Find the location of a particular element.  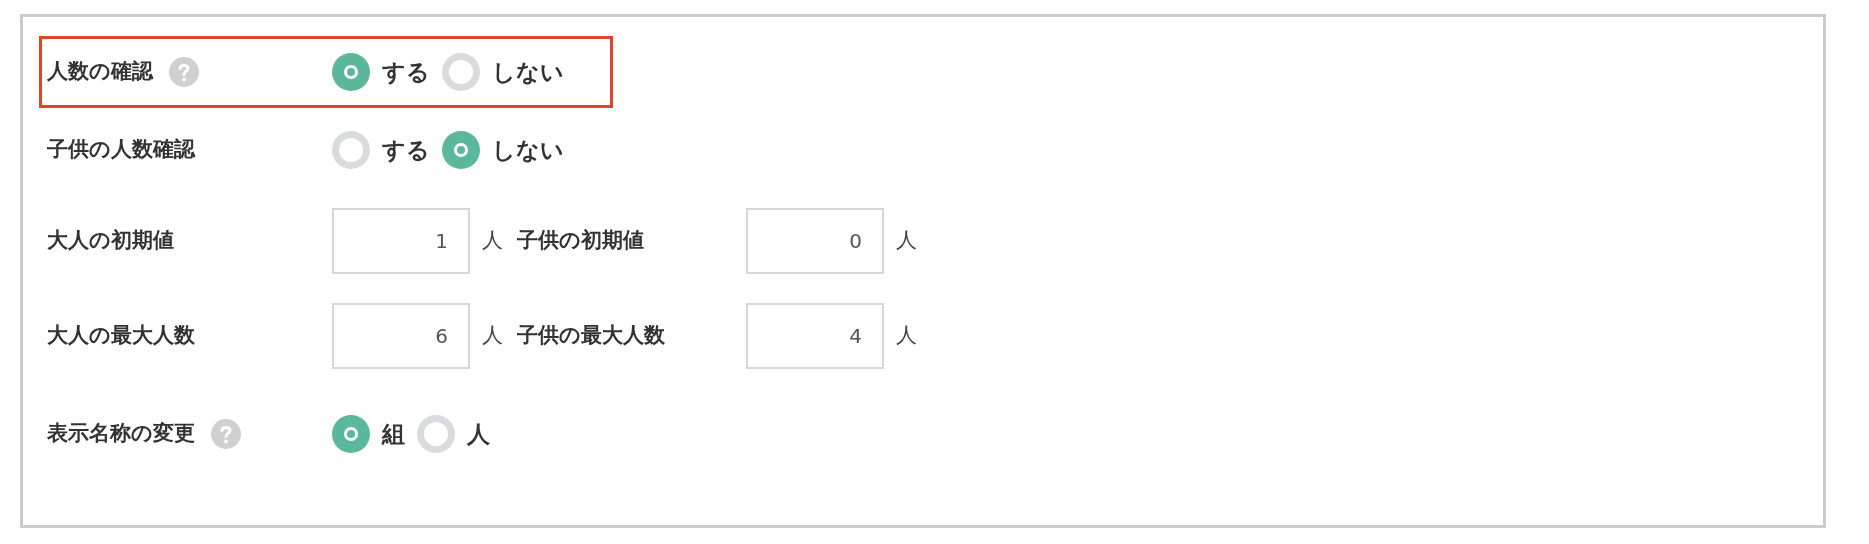

setting-label: 子供の最大人数 is located at coordinates (591, 336).